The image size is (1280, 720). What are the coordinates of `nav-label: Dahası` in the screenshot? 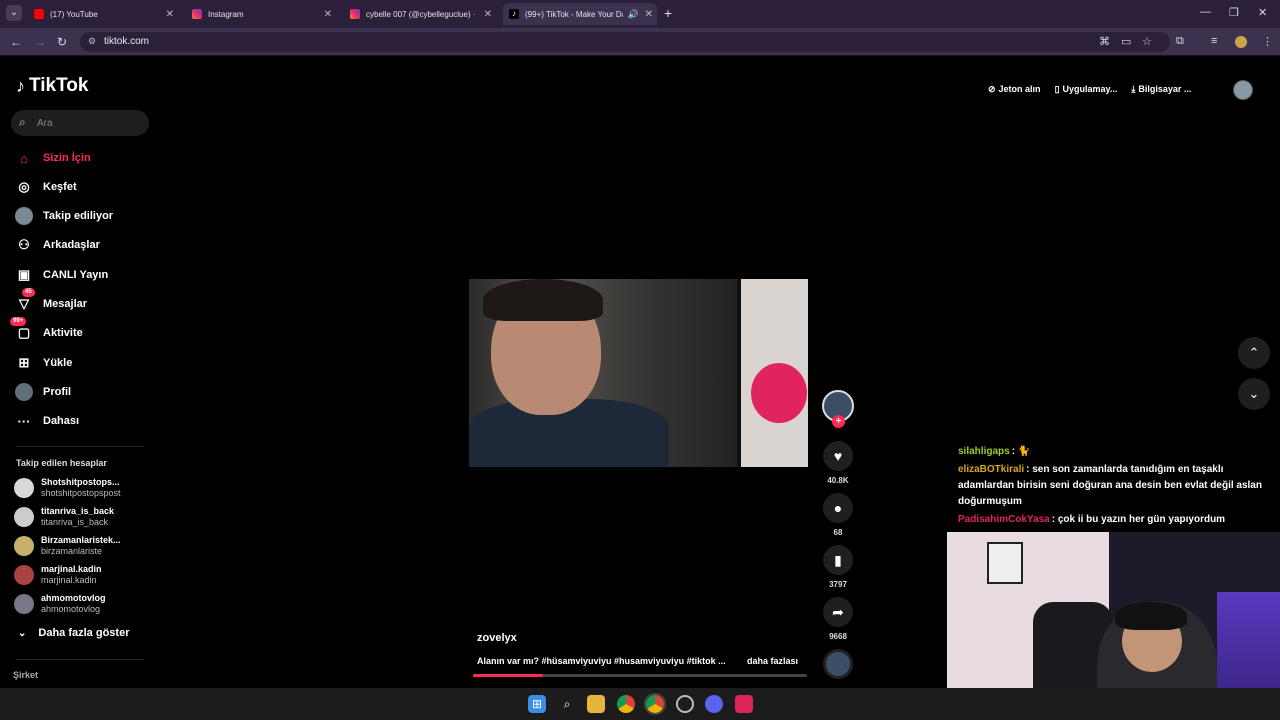 It's located at (61, 421).